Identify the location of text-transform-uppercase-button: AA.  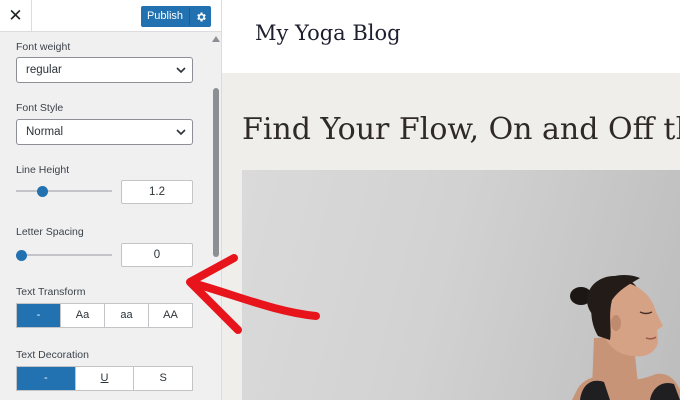
(170, 315).